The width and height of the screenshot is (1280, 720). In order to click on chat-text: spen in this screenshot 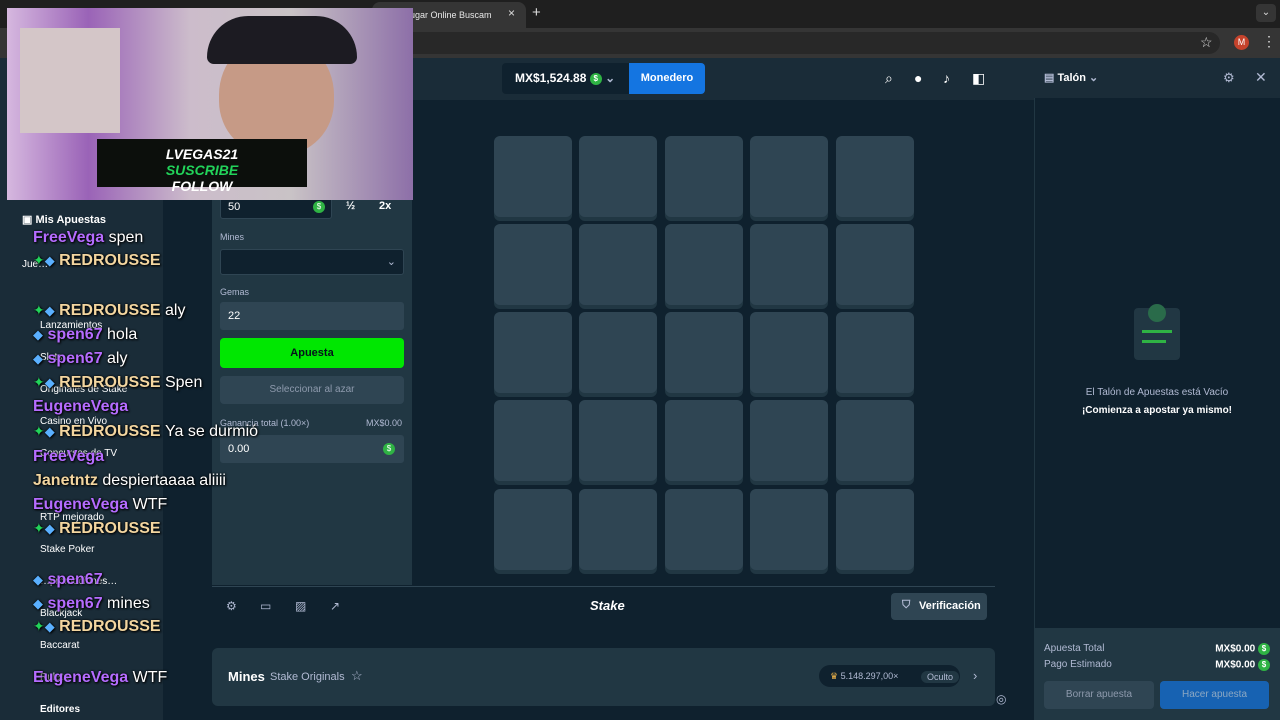, I will do `click(126, 237)`.